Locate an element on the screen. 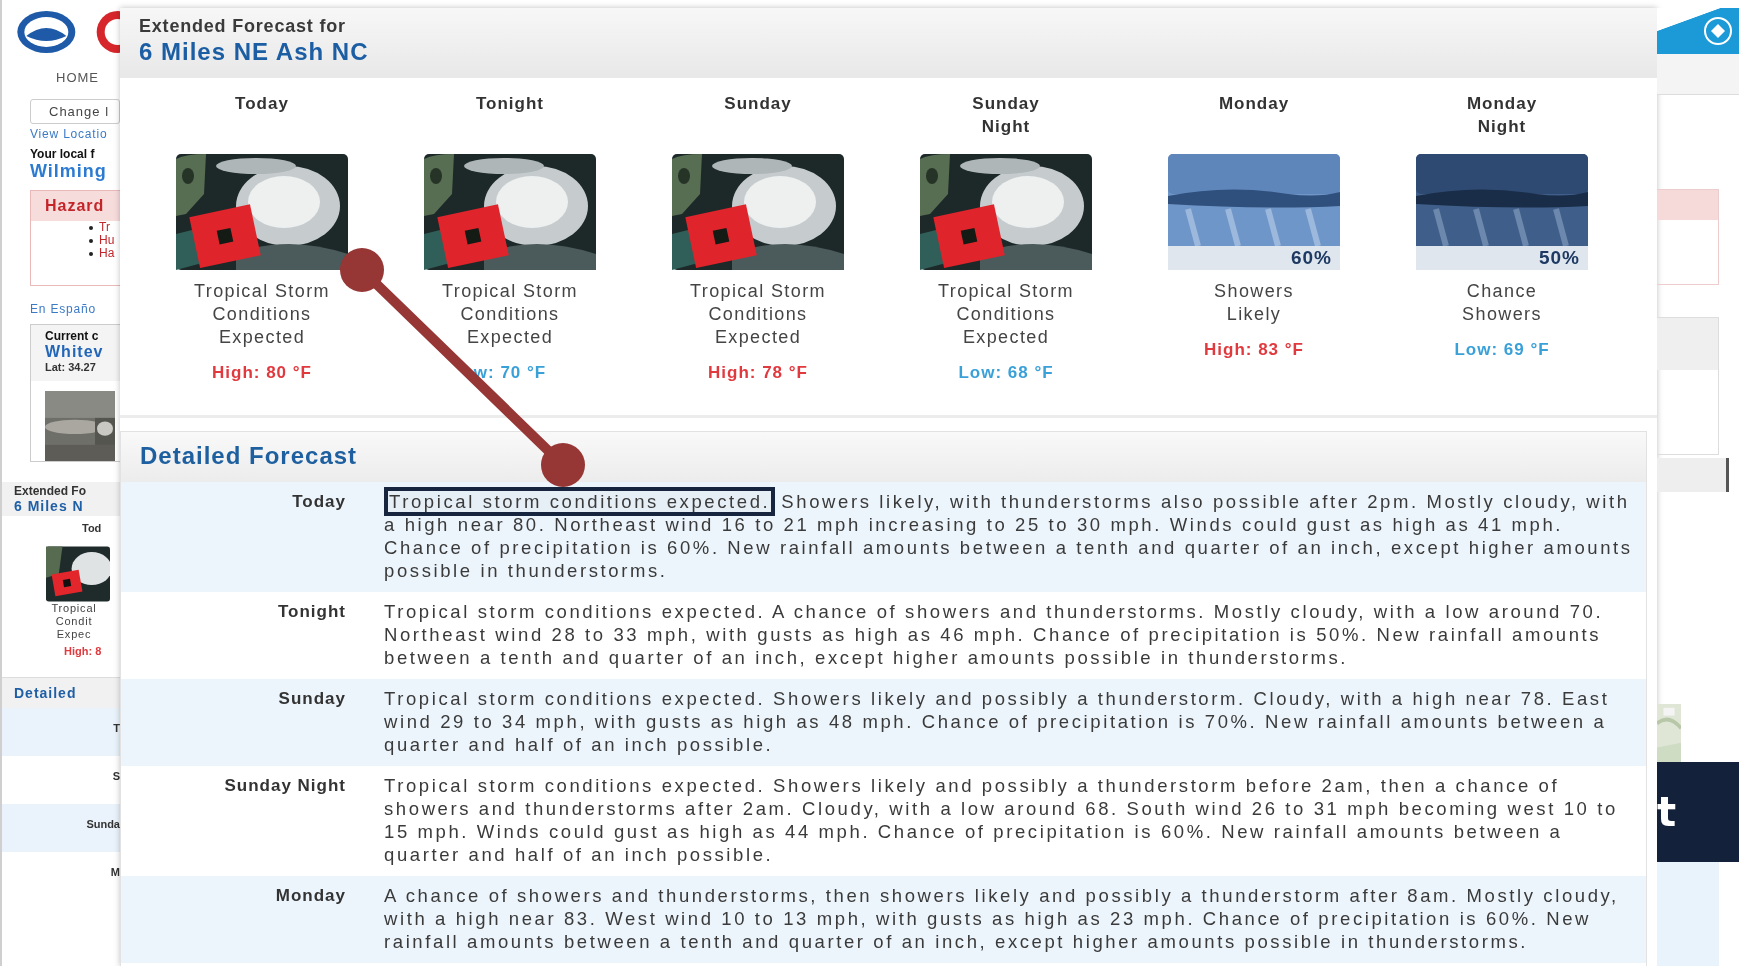 The width and height of the screenshot is (1739, 966). forecast-title: Extended Forecast for is located at coordinates (243, 26).